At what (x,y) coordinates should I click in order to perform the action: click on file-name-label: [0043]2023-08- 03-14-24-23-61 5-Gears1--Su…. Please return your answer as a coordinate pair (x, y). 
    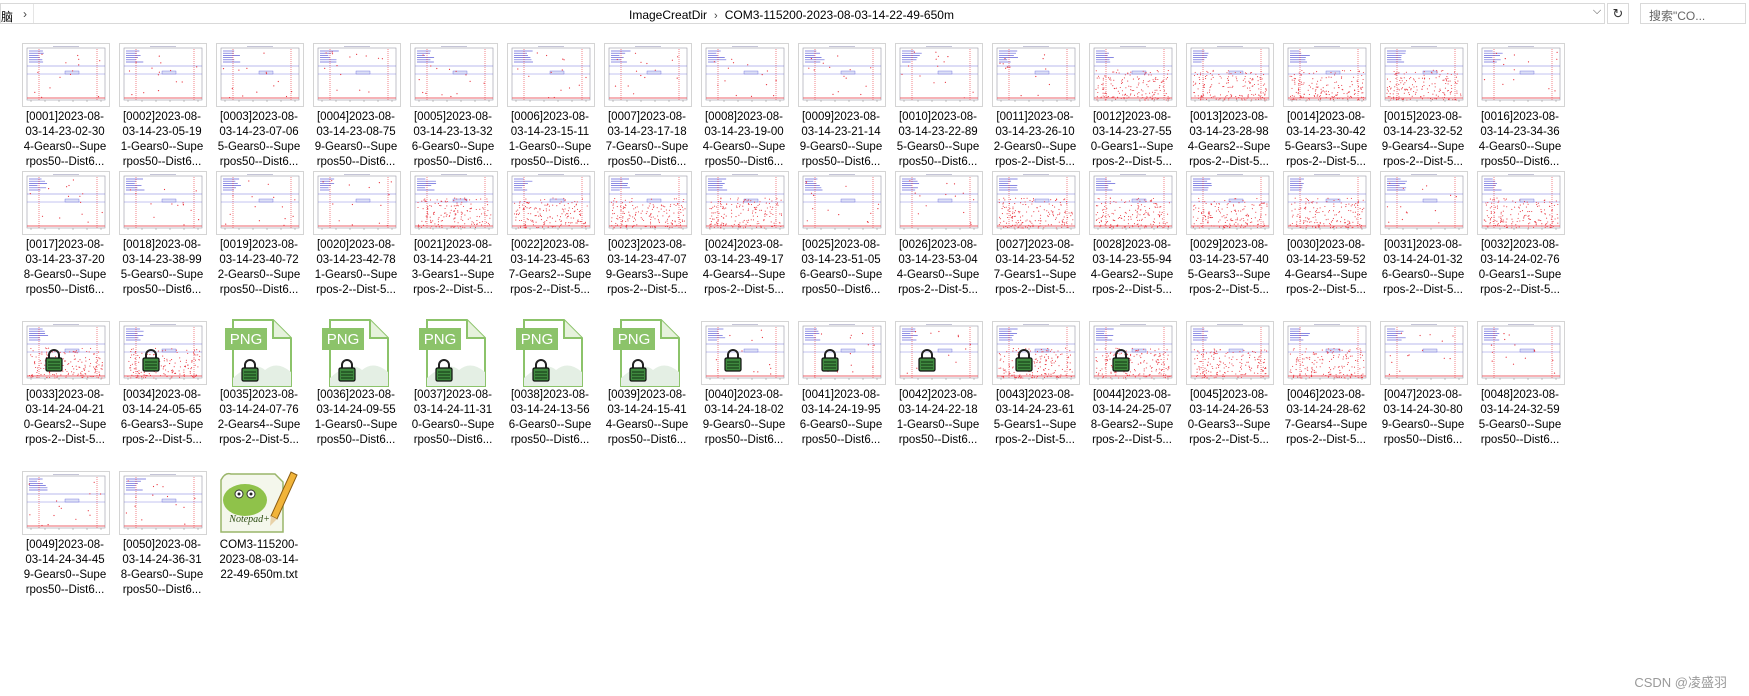
    Looking at the image, I should click on (1035, 418).